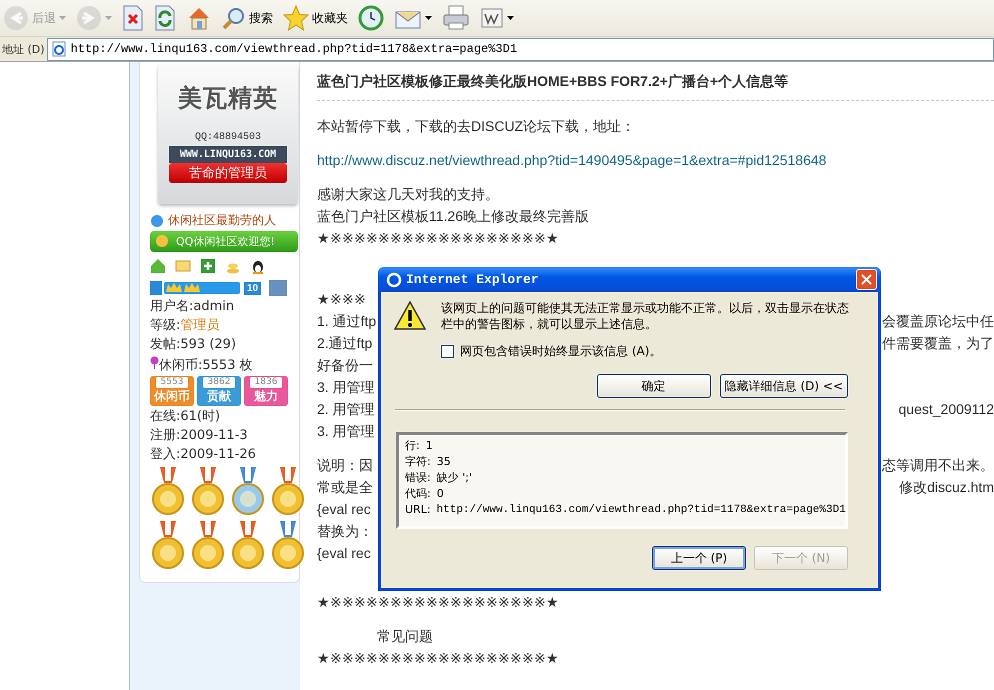 Image resolution: width=994 pixels, height=690 pixels. Describe the element at coordinates (172, 391) in the screenshot. I see `stat-badge: 5553 休闲币` at that location.